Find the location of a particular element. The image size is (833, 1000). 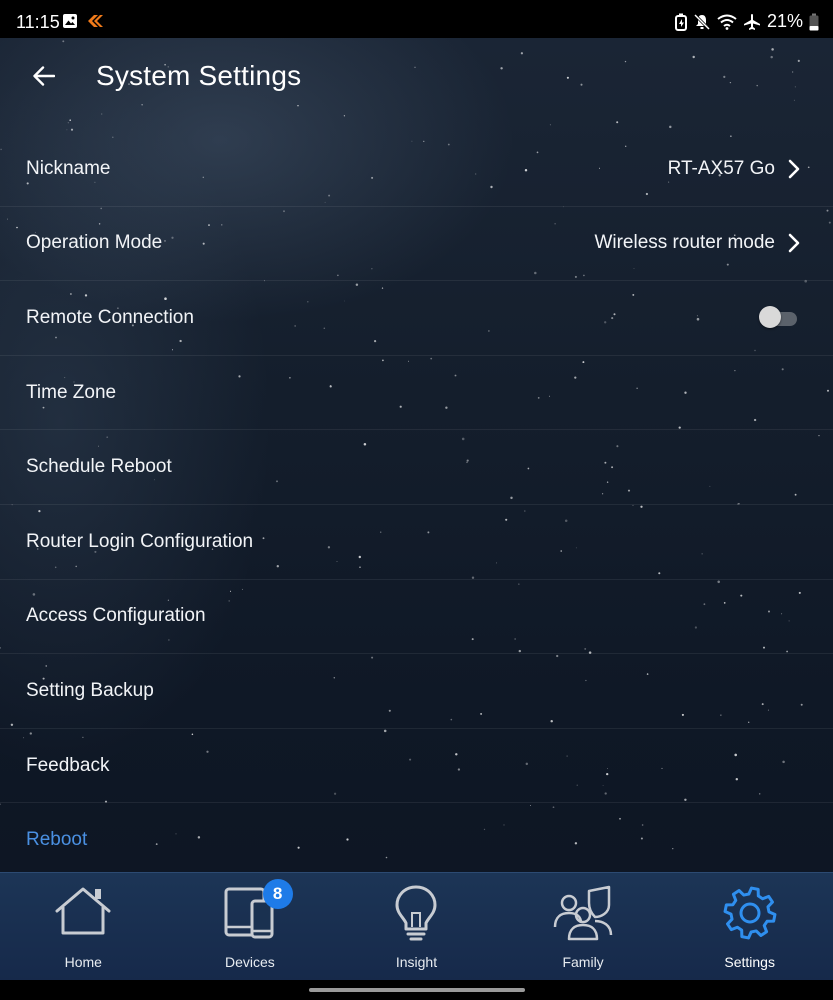

back-button is located at coordinates (44, 76).